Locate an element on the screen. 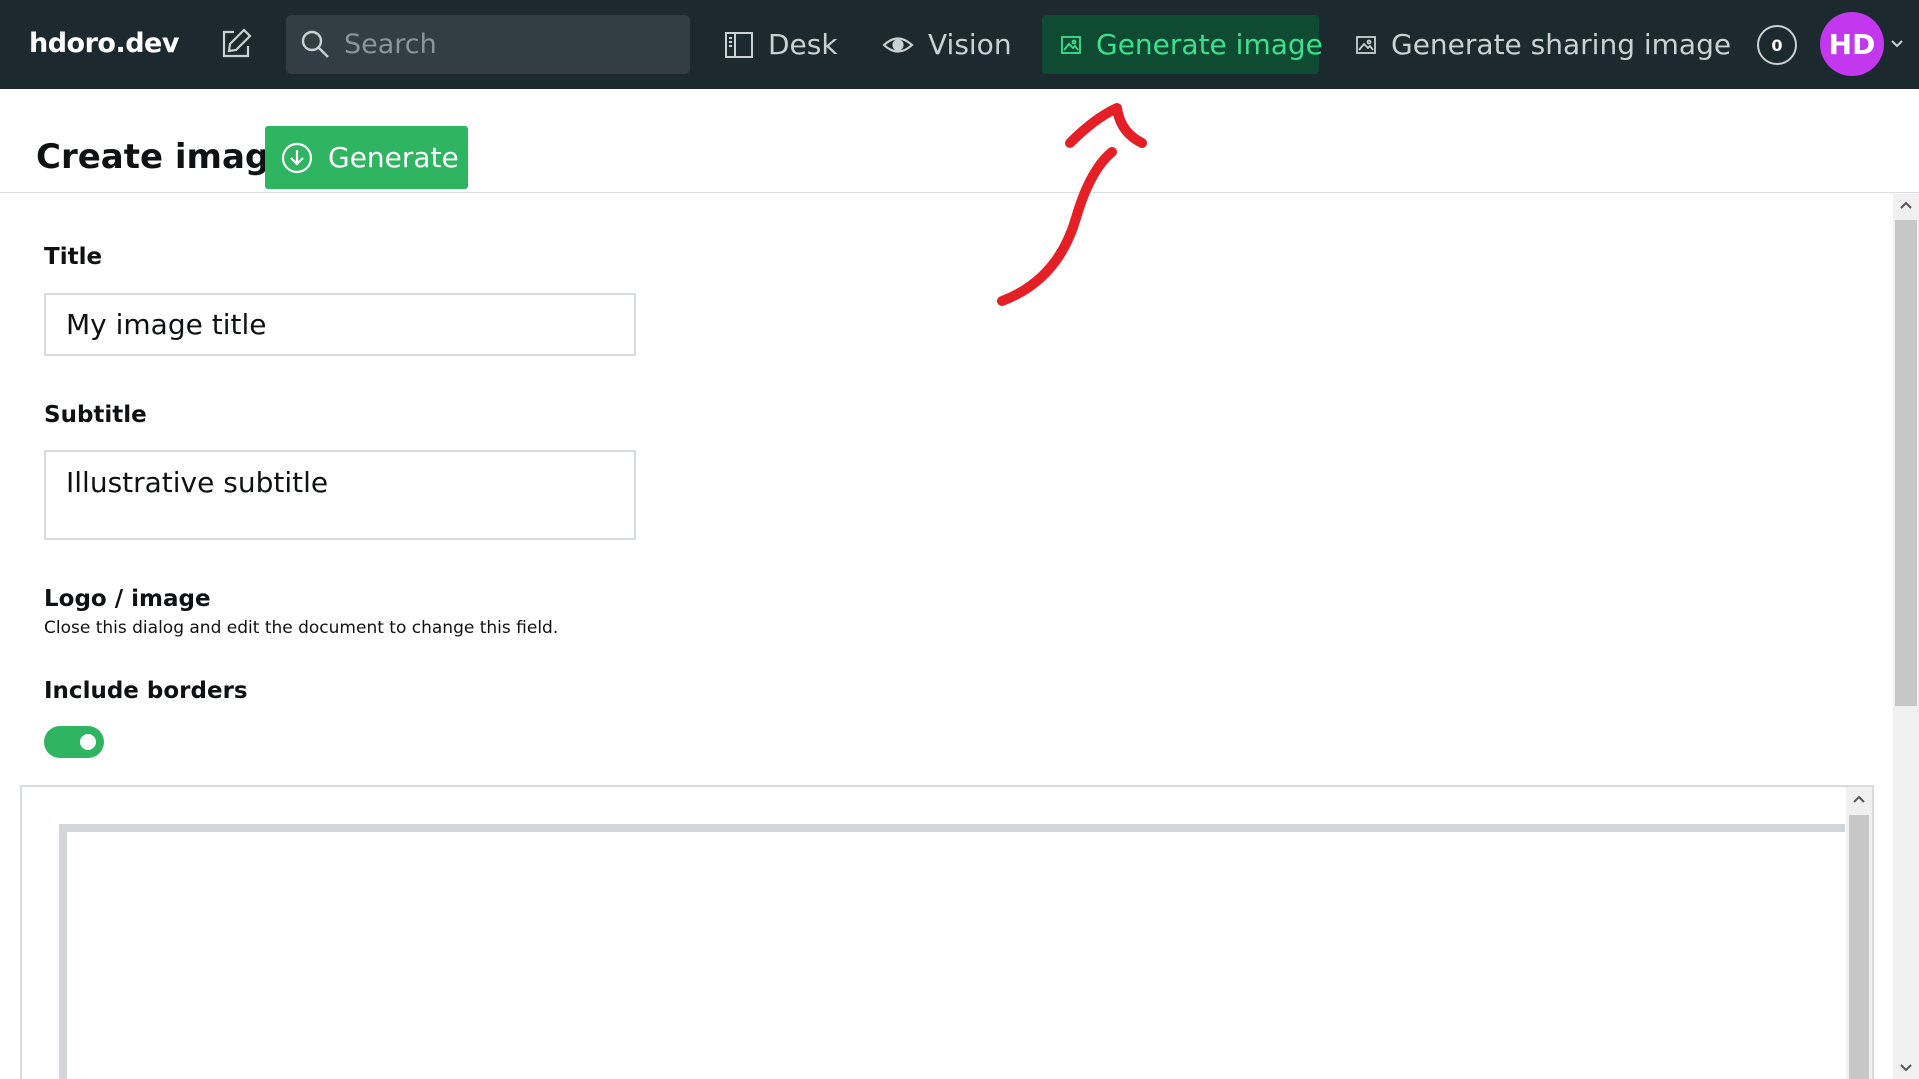  nav-item-generate-image: Generate image is located at coordinates (1182, 44).